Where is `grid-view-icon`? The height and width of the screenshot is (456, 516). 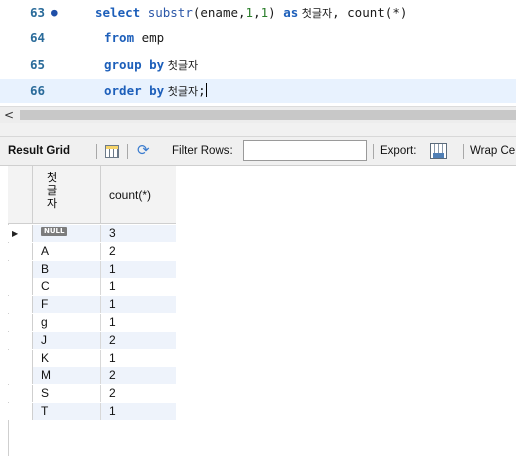
grid-view-icon is located at coordinates (112, 151).